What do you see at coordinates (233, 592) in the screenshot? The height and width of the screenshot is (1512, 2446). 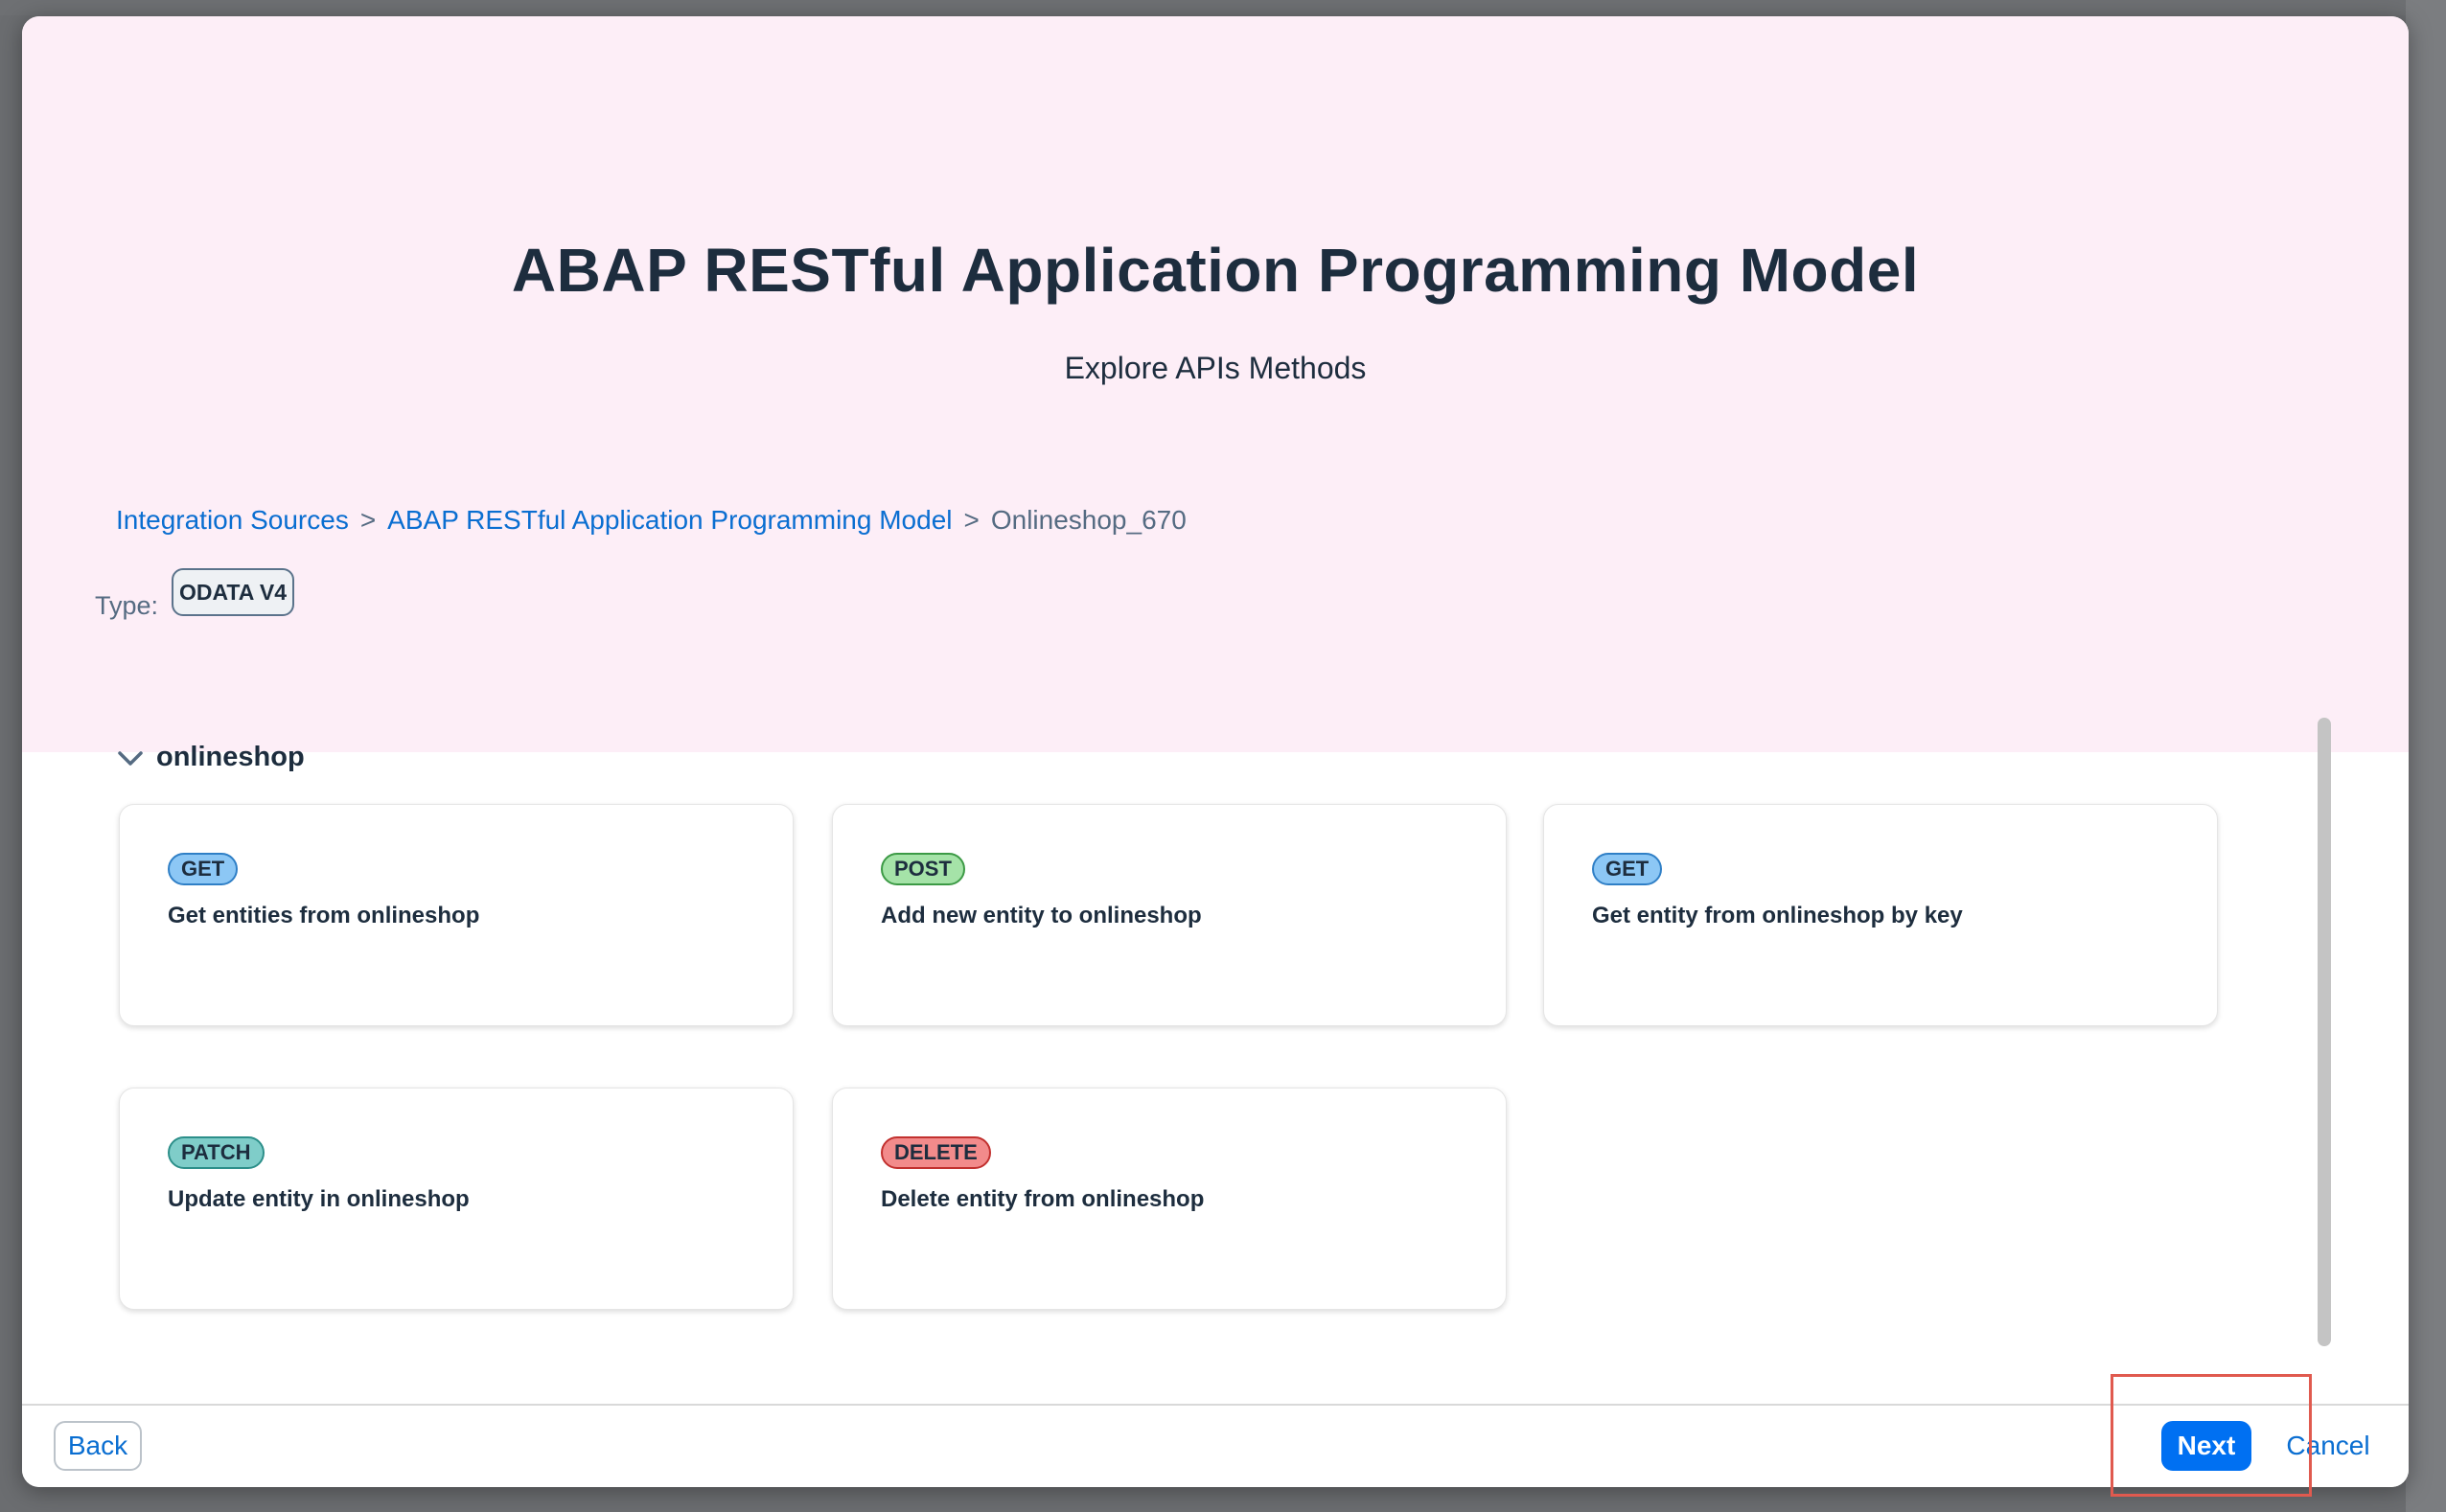 I see `type-badge: ODATA V4` at bounding box center [233, 592].